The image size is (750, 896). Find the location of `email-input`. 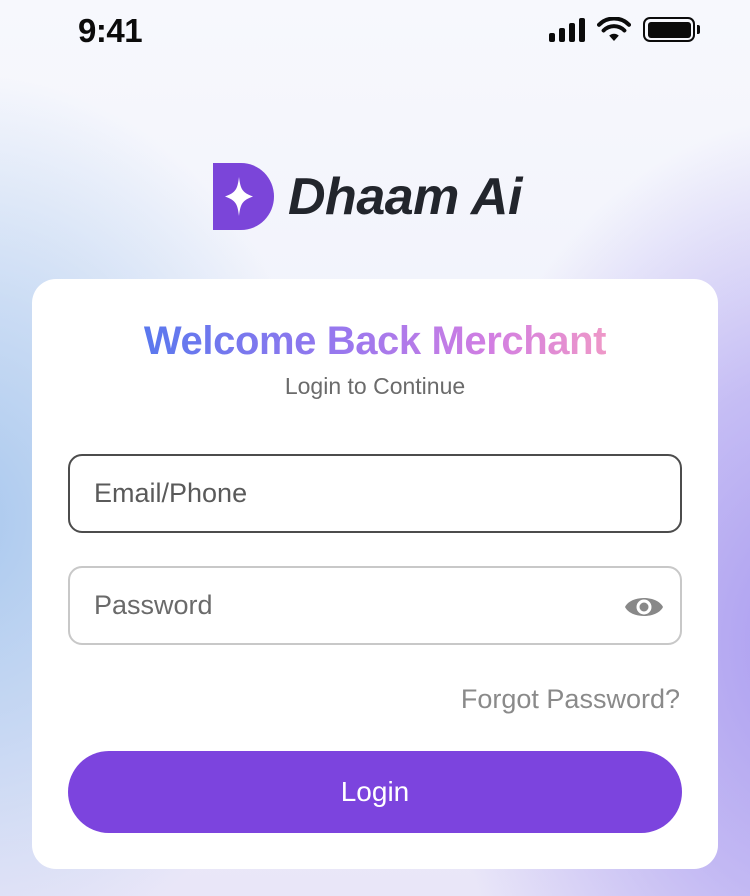

email-input is located at coordinates (375, 493).